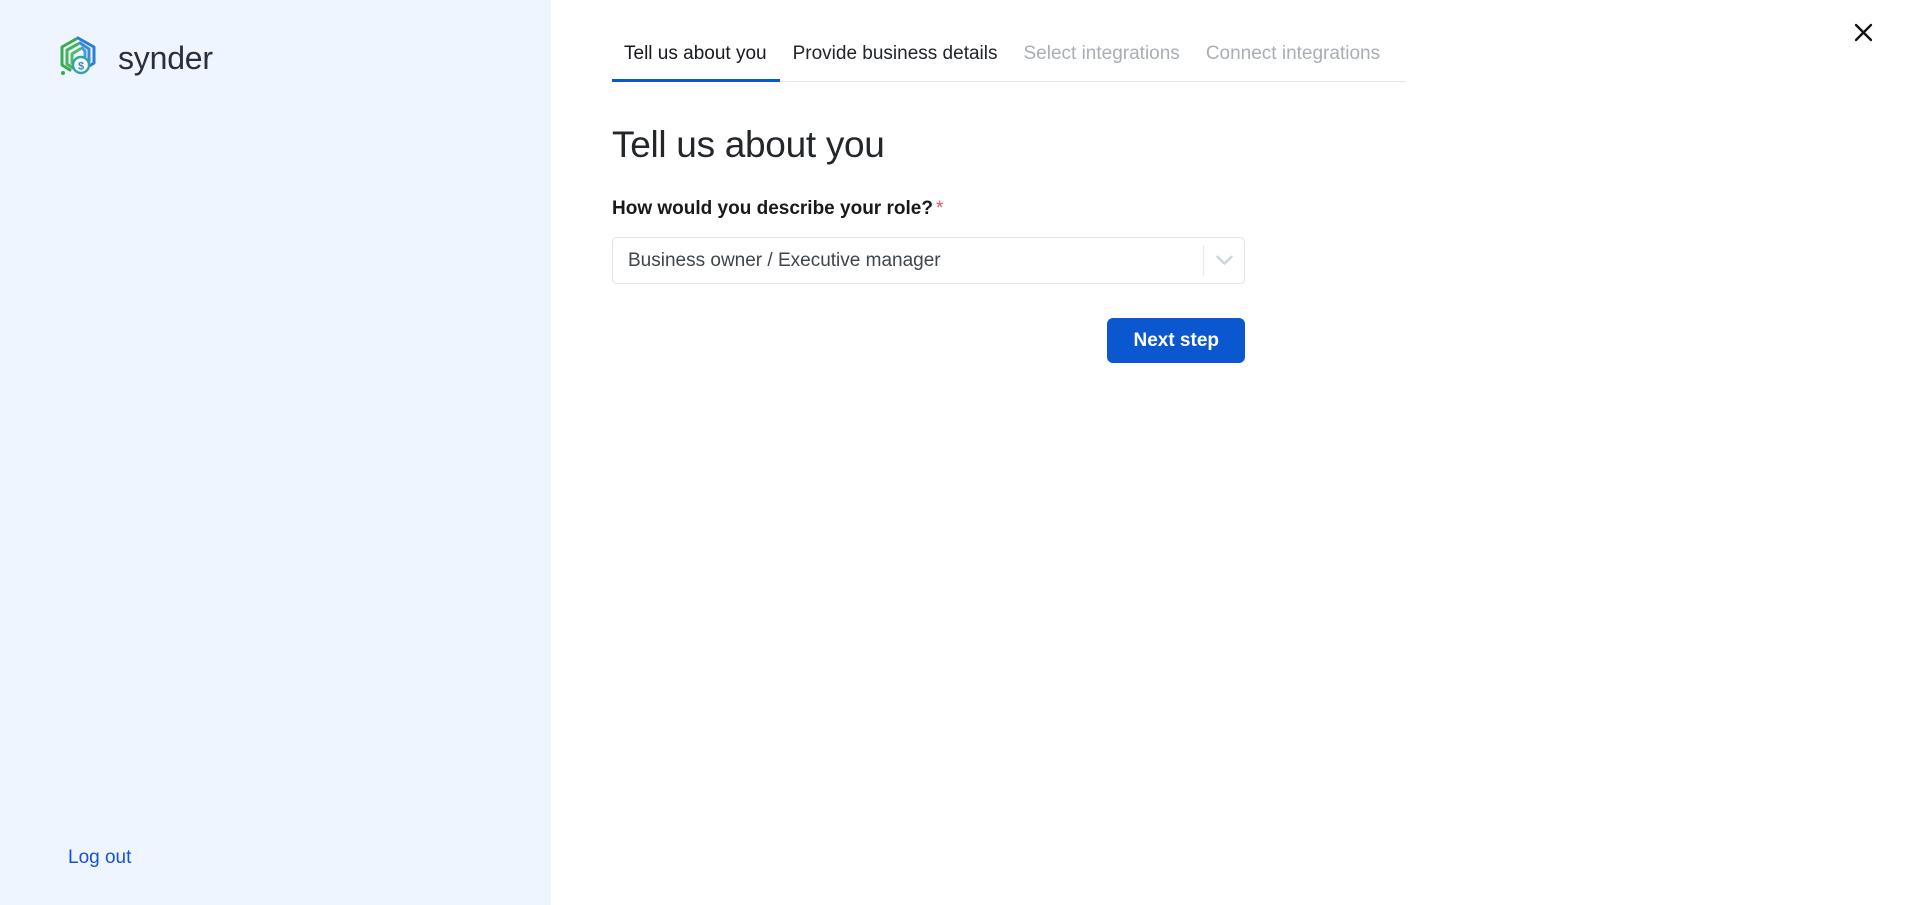 This screenshot has width=1906, height=905. What do you see at coordinates (772, 208) in the screenshot?
I see `role-field-label-text: How would you describe your role?` at bounding box center [772, 208].